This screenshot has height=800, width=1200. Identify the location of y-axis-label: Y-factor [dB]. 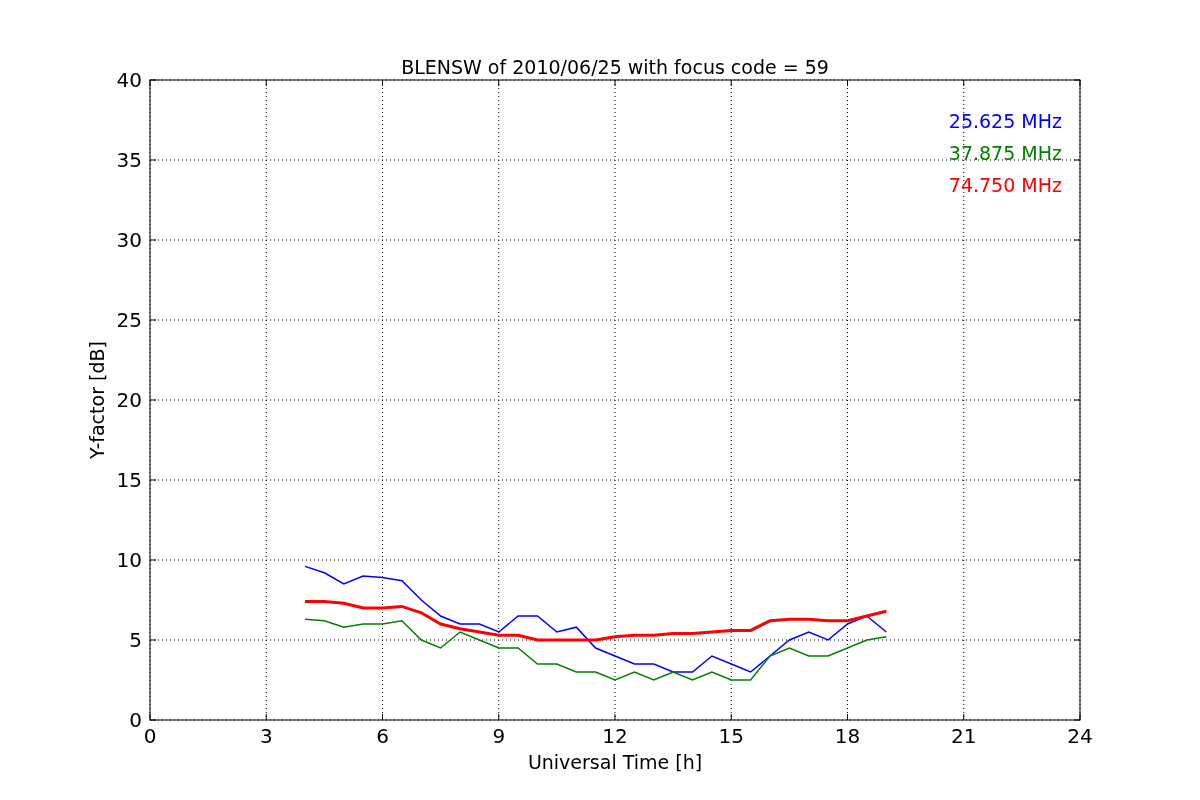
(97, 400).